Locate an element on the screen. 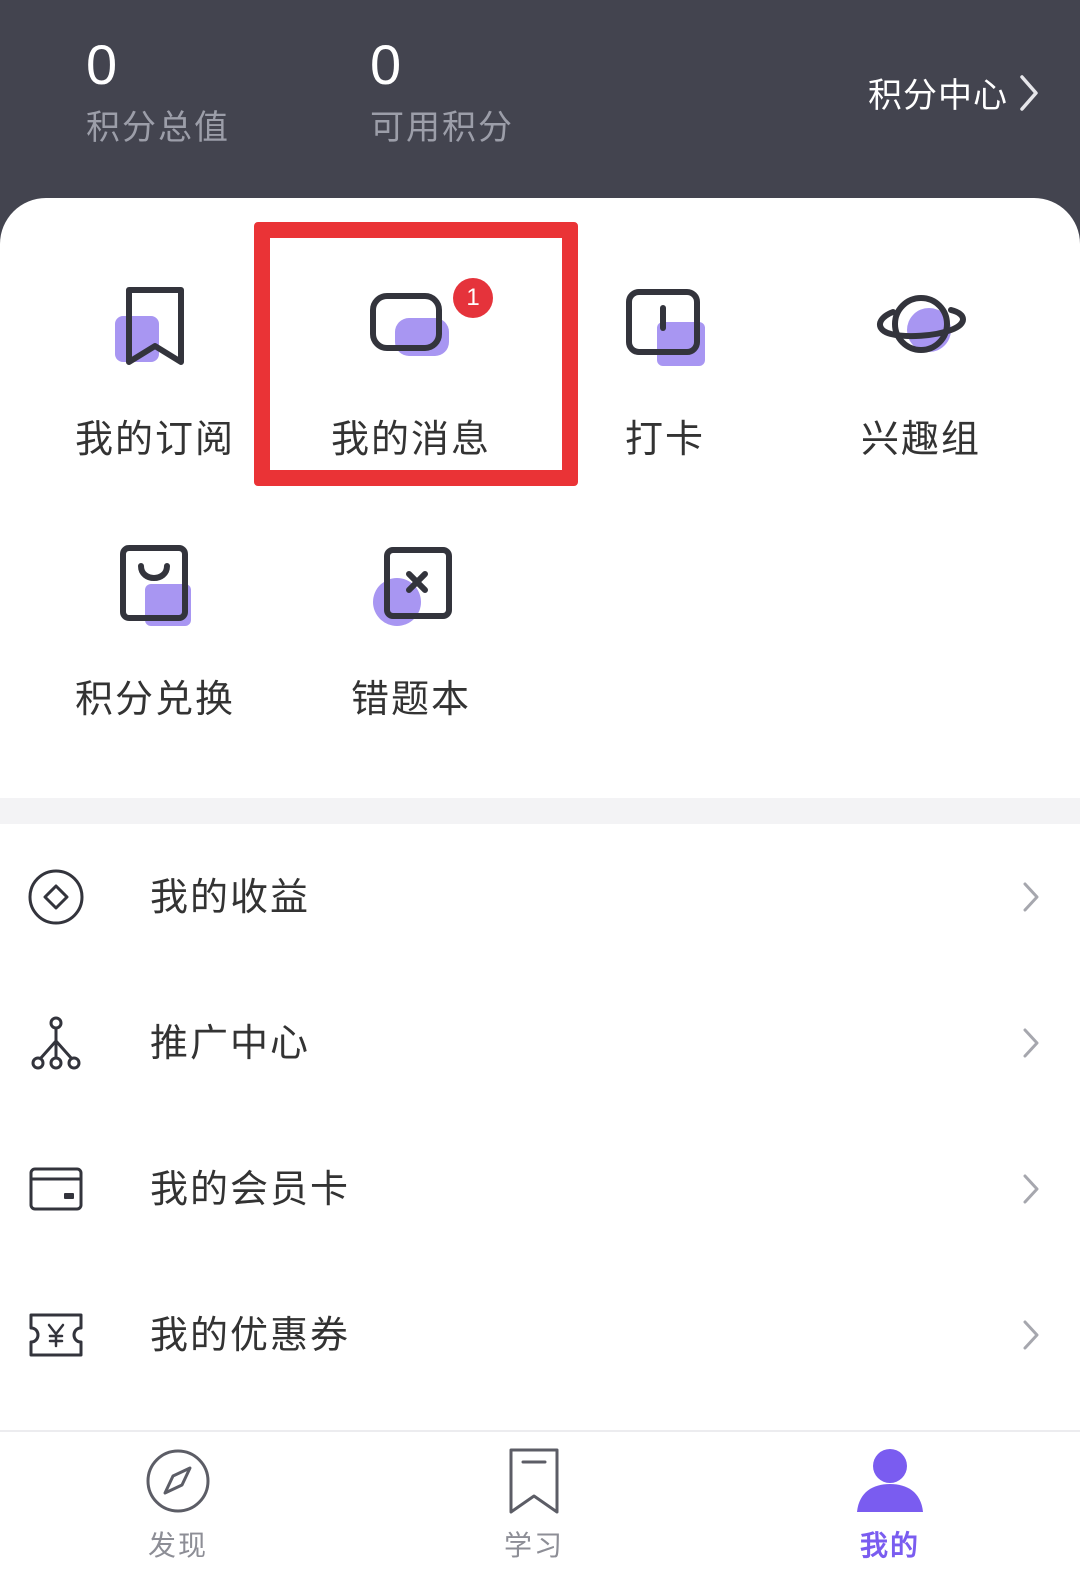  points-center-link: 积分中心 is located at coordinates (954, 92).